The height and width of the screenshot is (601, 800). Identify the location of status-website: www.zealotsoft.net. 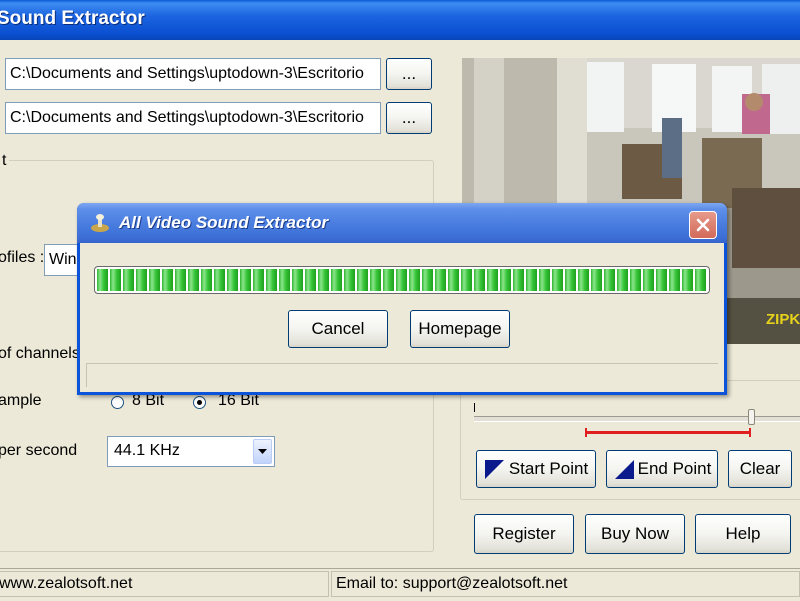
(164, 584).